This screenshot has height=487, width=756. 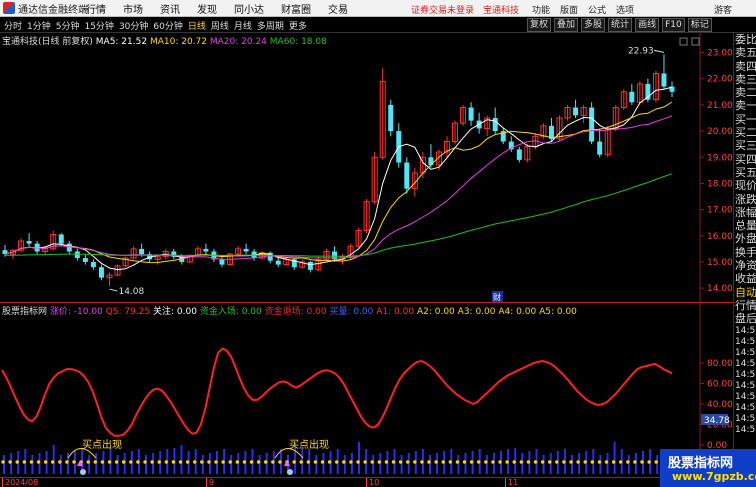 I want to click on period-tab-7: 周线, so click(x=220, y=25).